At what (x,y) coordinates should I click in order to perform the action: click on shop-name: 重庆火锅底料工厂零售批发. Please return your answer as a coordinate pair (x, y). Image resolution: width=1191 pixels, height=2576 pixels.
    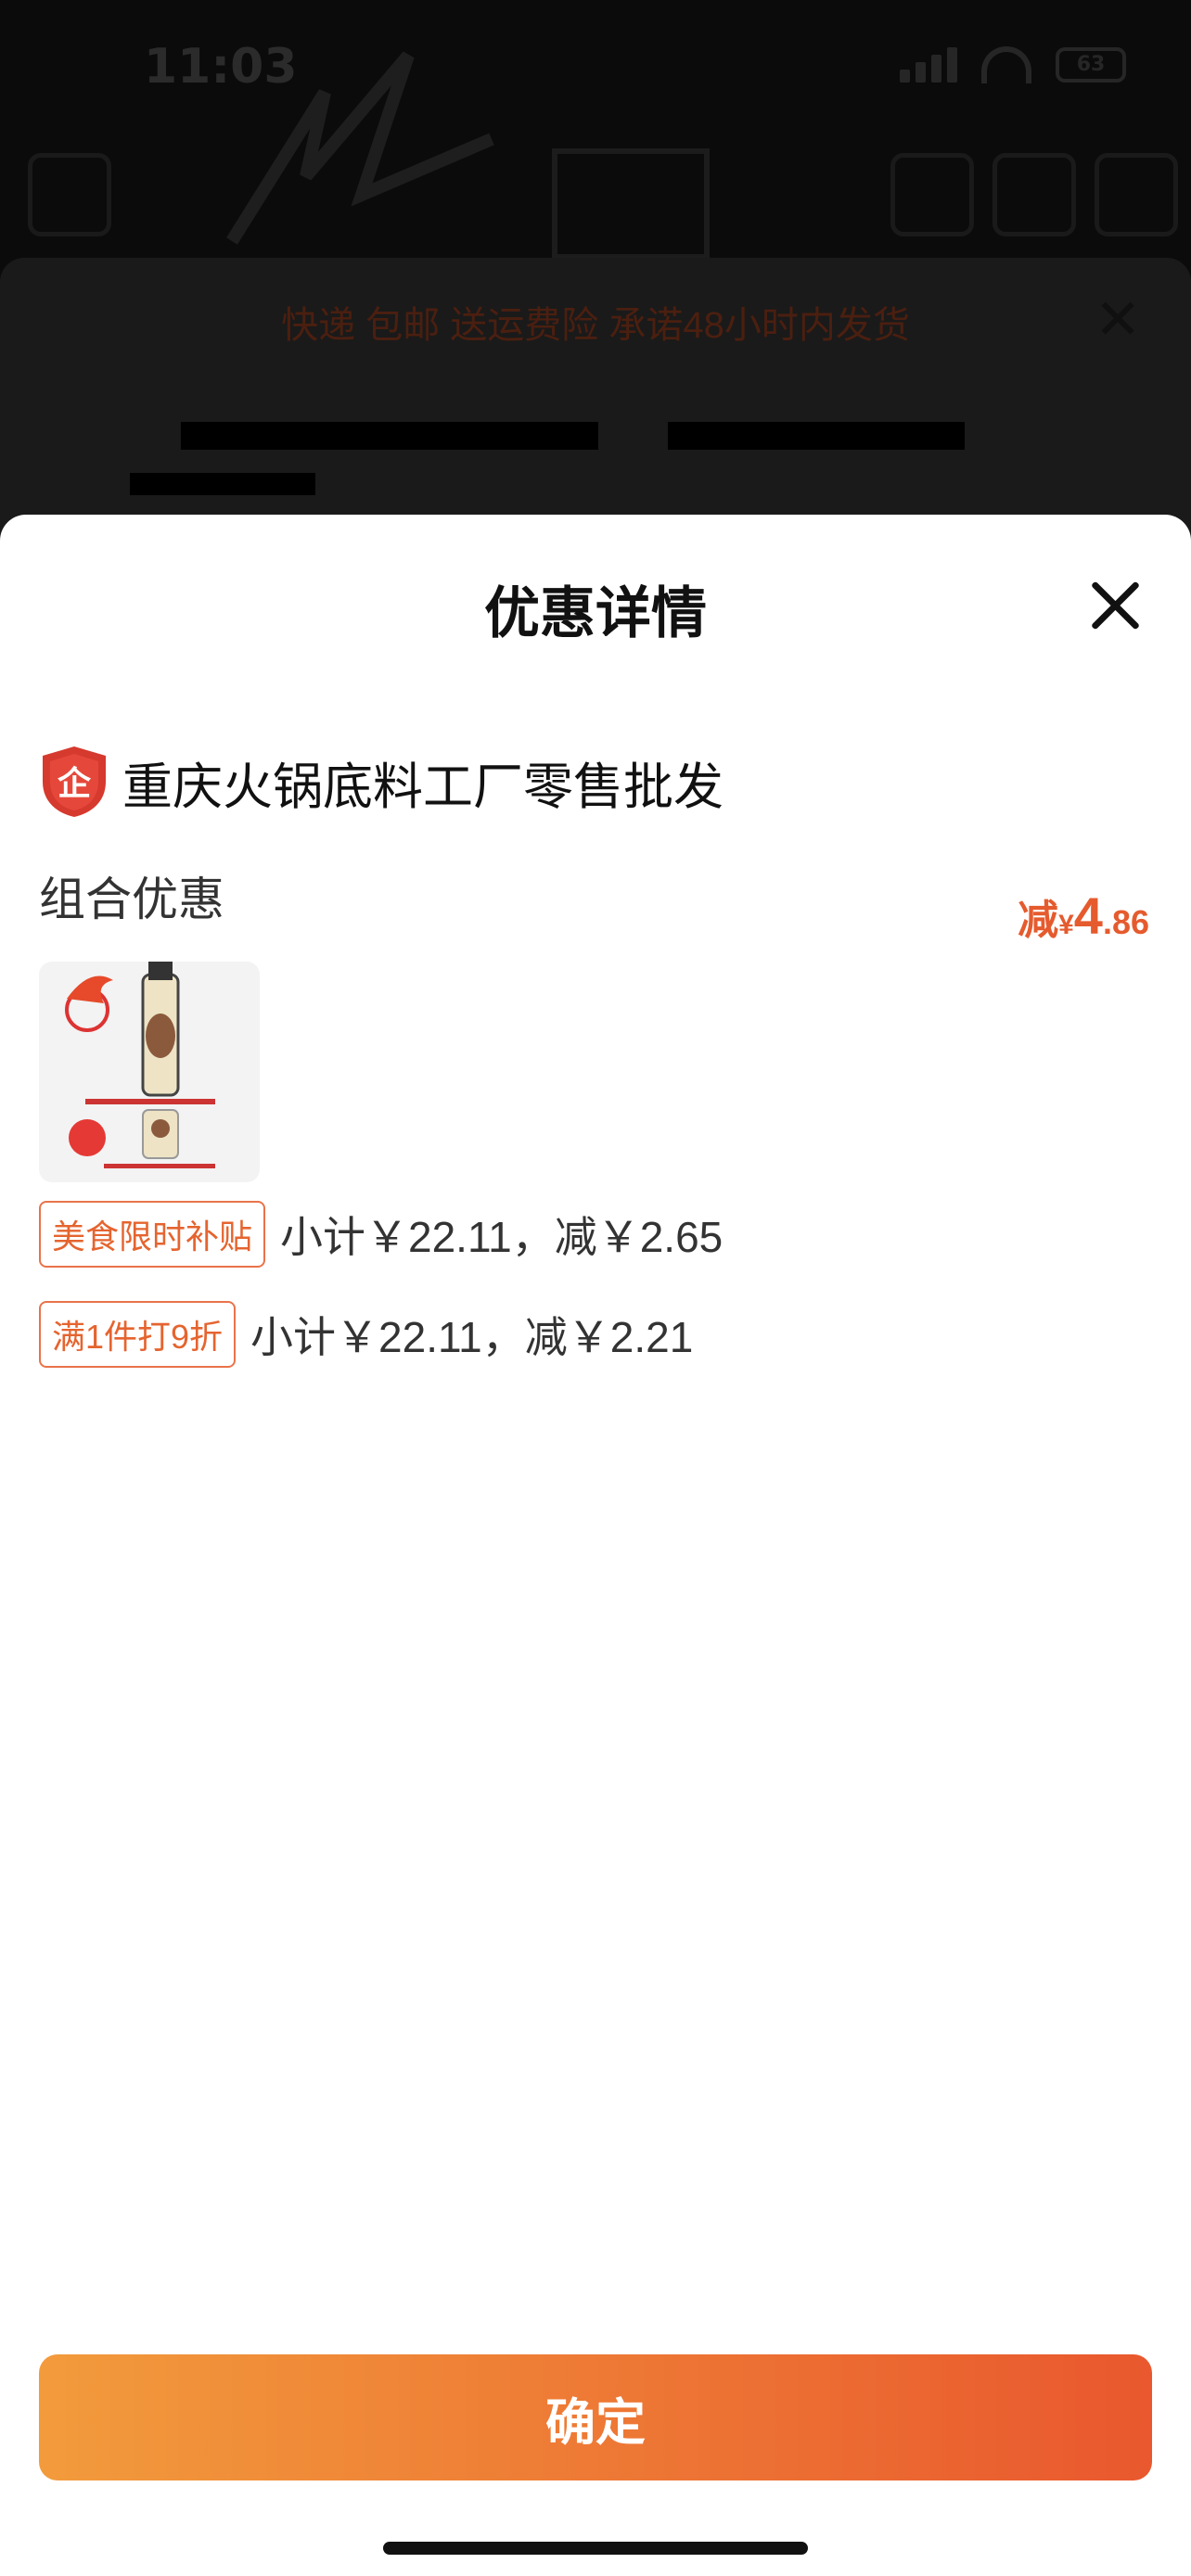
    Looking at the image, I should click on (423, 787).